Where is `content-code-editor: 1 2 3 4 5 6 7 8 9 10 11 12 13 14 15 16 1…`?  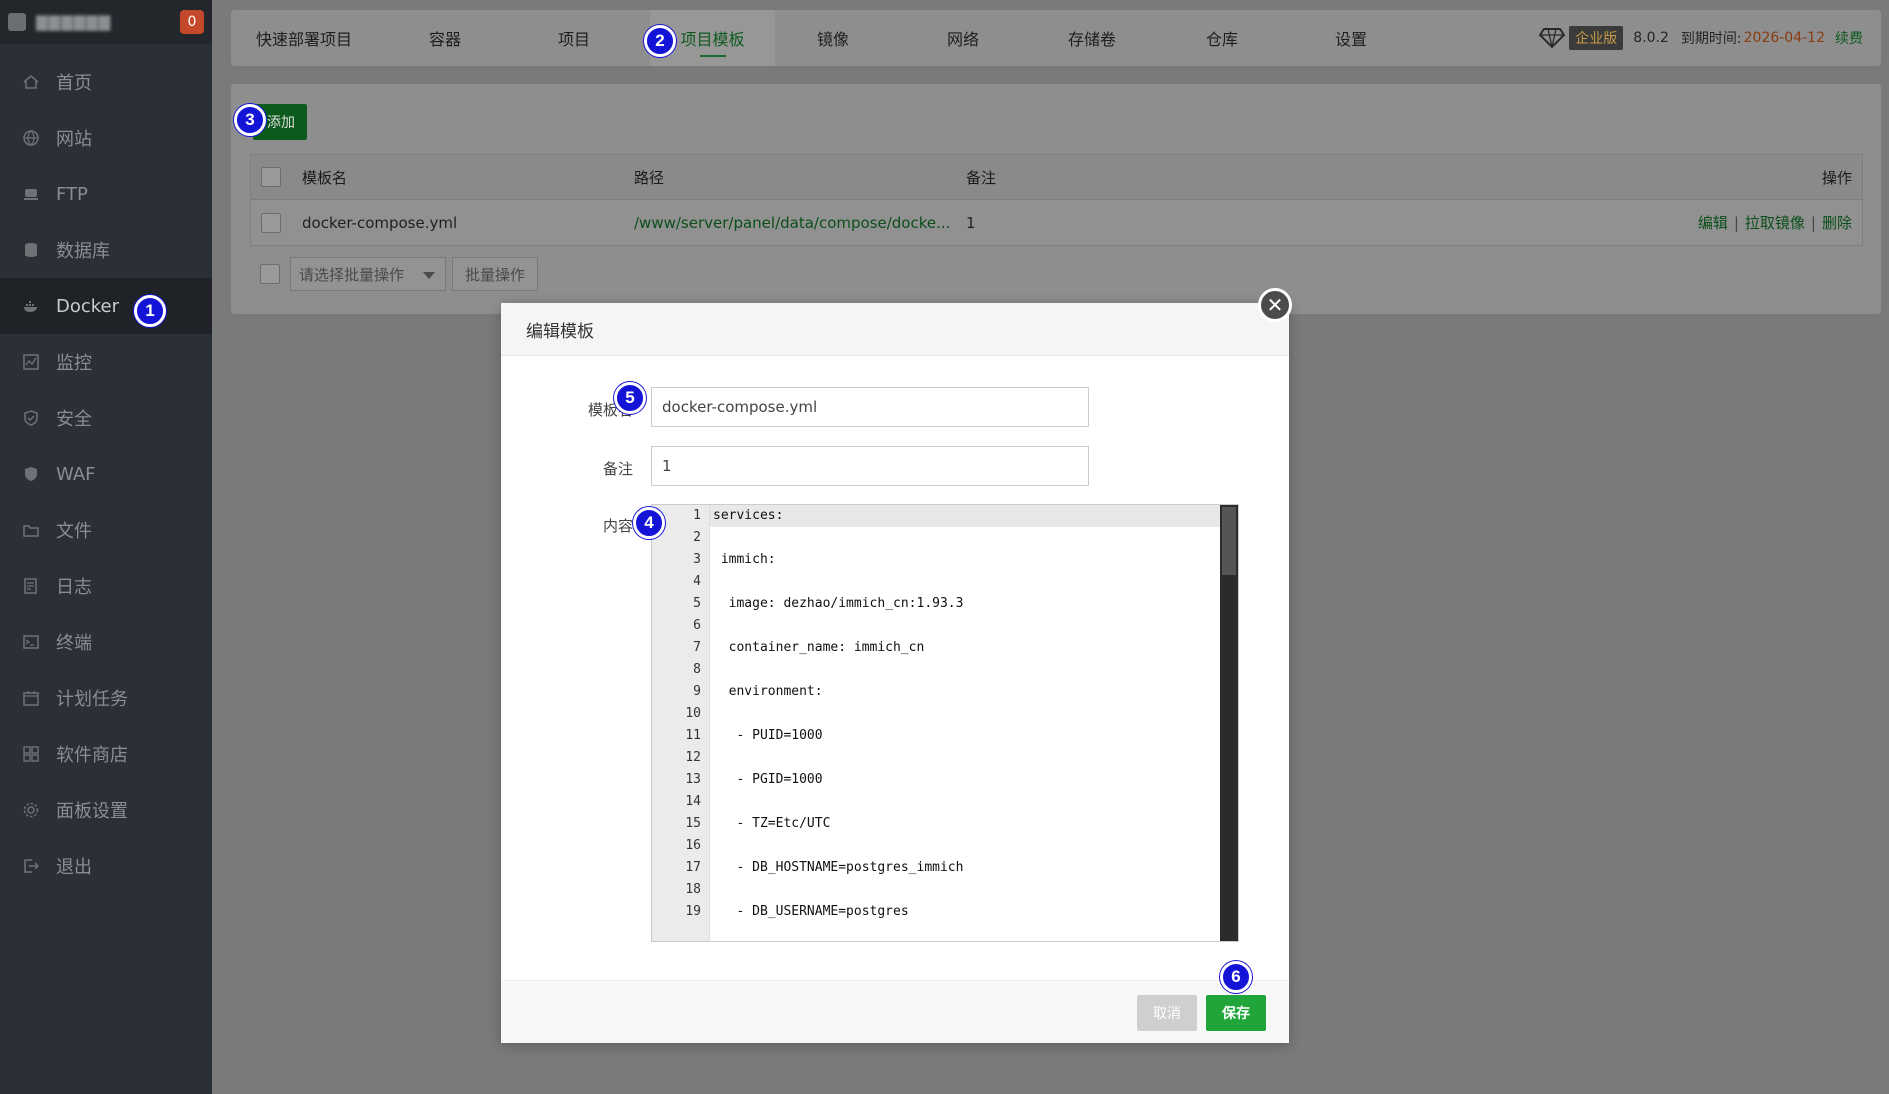 content-code-editor: 1 2 3 4 5 6 7 8 9 10 11 12 13 14 15 16 1… is located at coordinates (945, 723).